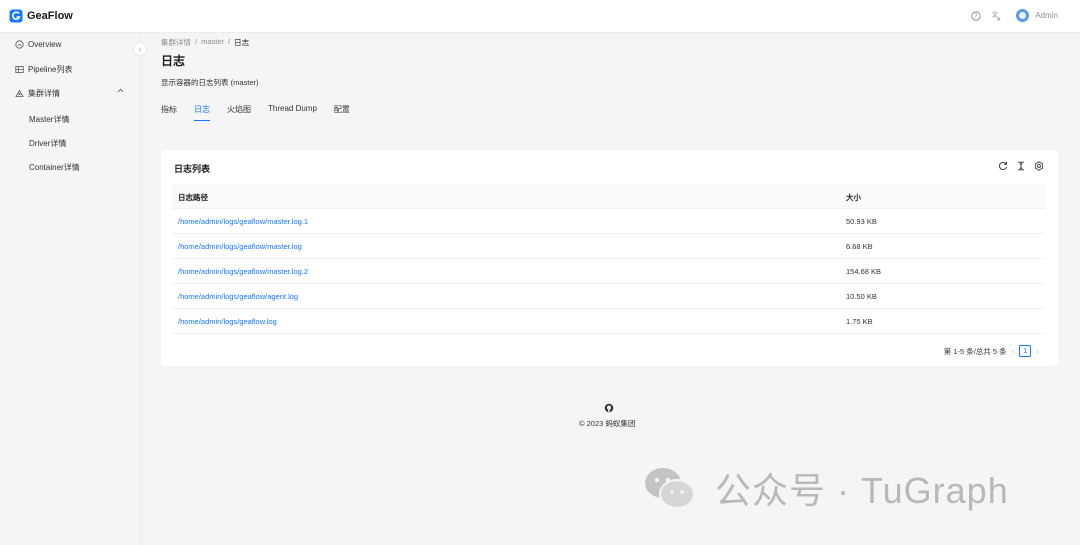 This screenshot has width=1080, height=545. I want to click on sidebar-sub-driver: Driver详情, so click(47, 143).